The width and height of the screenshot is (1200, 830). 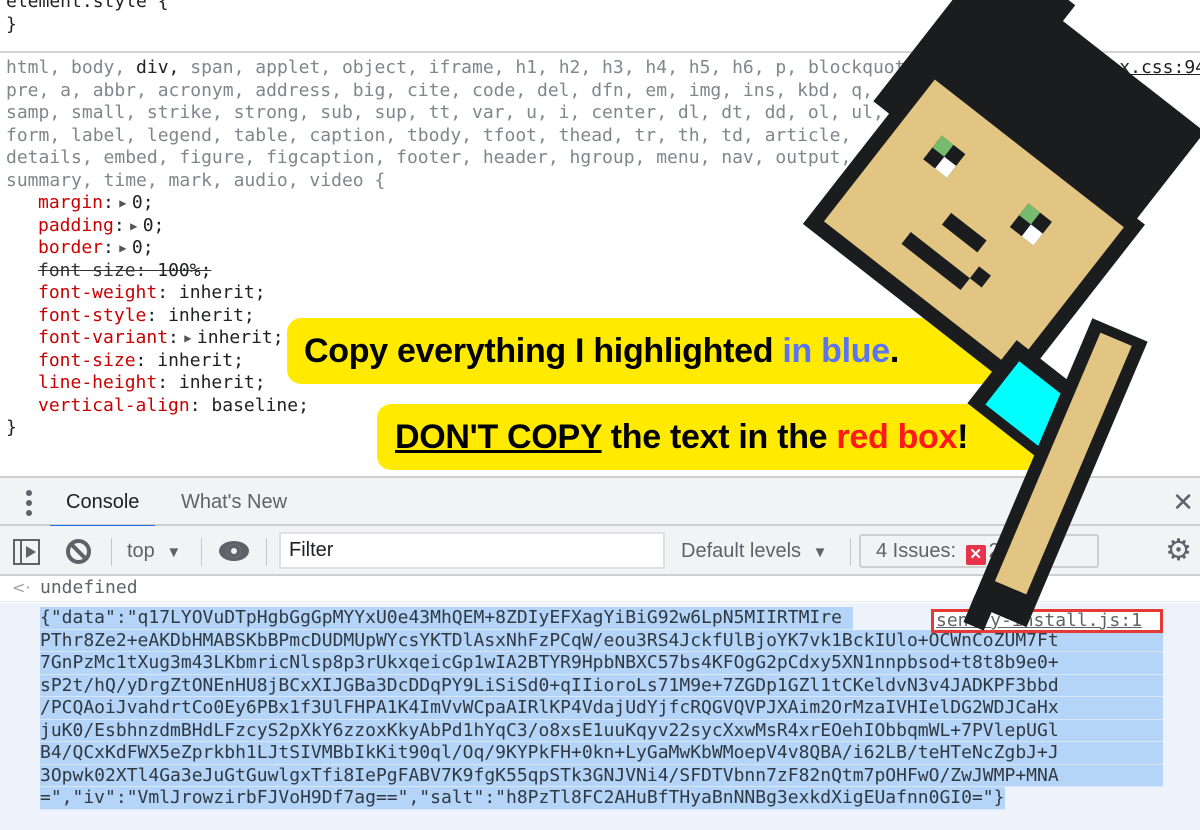 What do you see at coordinates (234, 502) in the screenshot?
I see `tab-whats-new: What's New` at bounding box center [234, 502].